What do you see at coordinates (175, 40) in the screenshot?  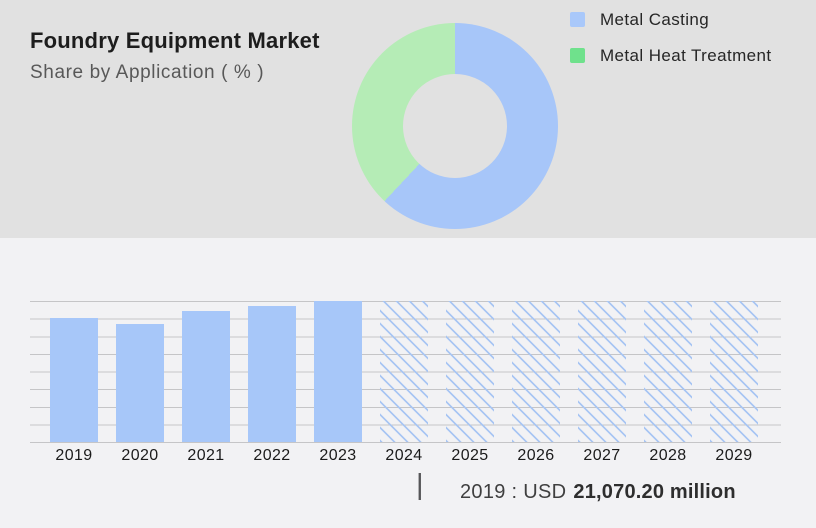 I see `page-title: Foundry Equipment Market` at bounding box center [175, 40].